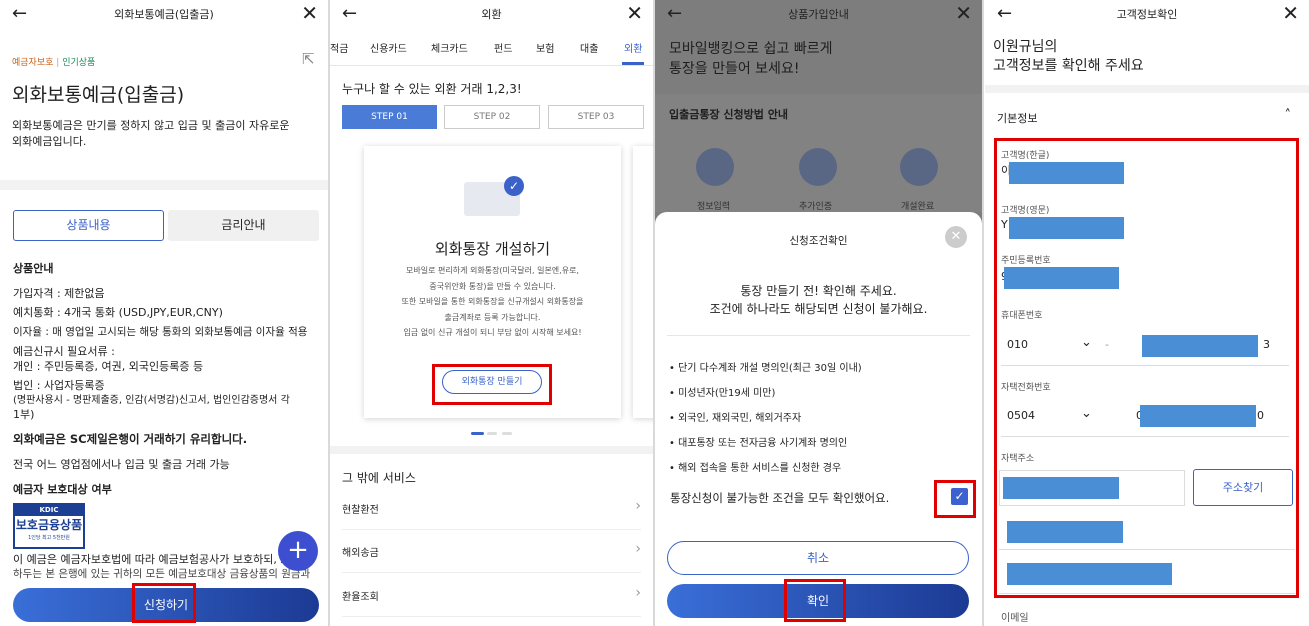 The height and width of the screenshot is (626, 1309). I want to click on step-label: 추가인증, so click(816, 207).